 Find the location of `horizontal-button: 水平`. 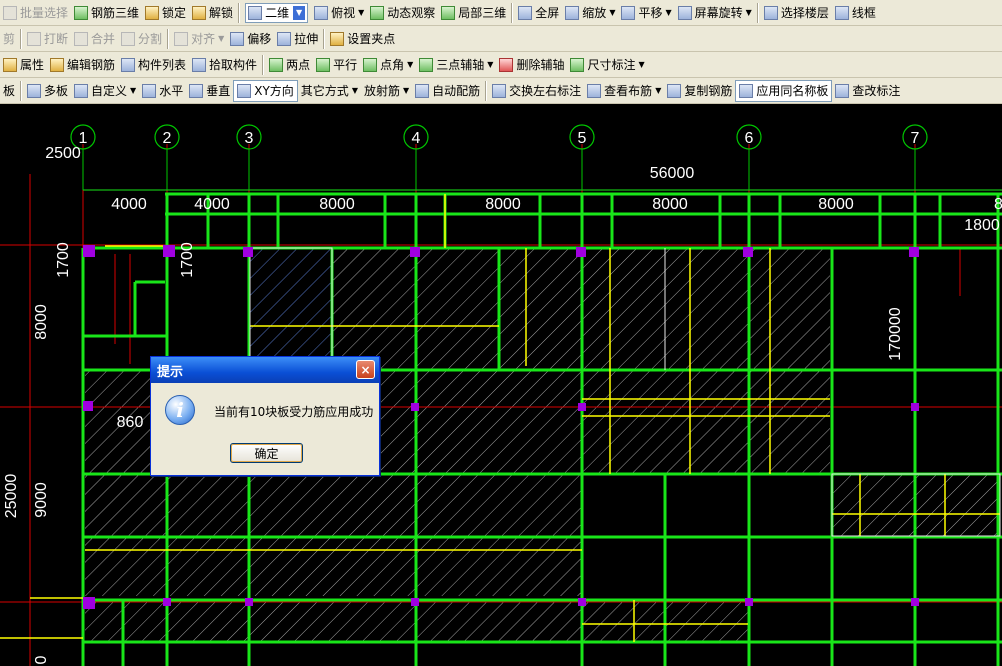

horizontal-button: 水平 is located at coordinates (162, 91).